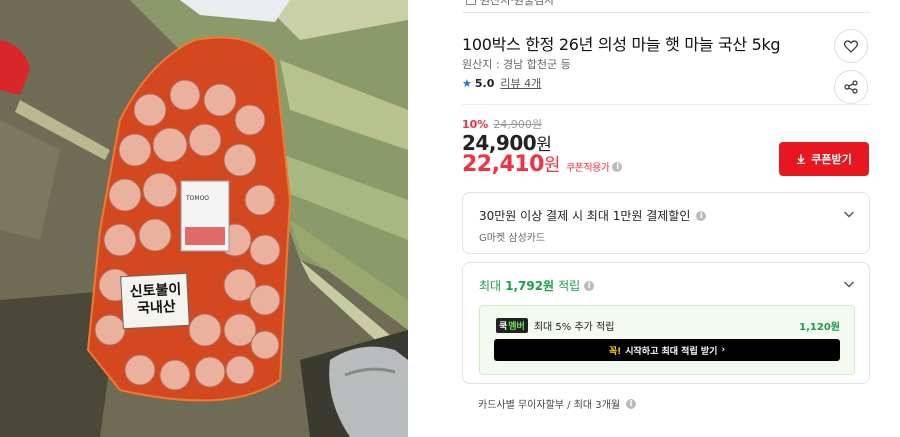  I want to click on origin-check-link: 원산지·원물검사, so click(510, 4).